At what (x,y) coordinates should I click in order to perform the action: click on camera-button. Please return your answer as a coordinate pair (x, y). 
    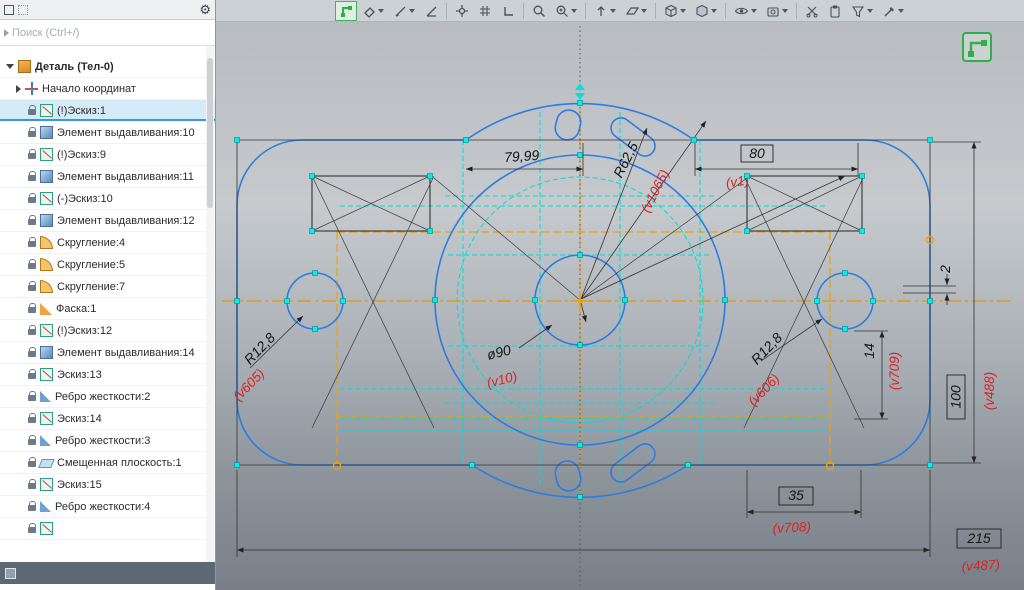
    Looking at the image, I should click on (777, 11).